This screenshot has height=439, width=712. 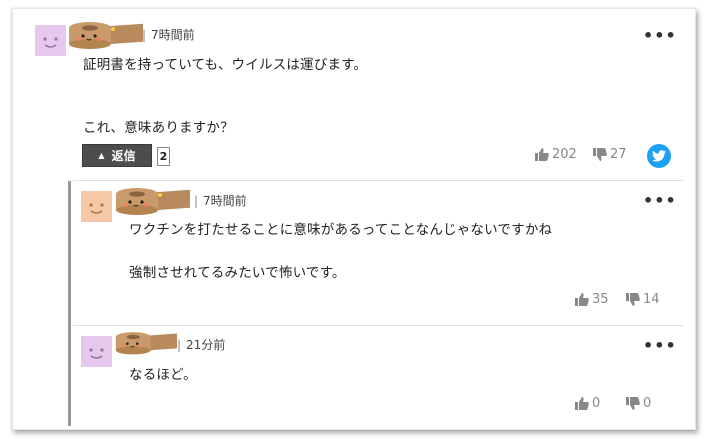 I want to click on caret-up-icon: ▲, so click(x=101, y=155).